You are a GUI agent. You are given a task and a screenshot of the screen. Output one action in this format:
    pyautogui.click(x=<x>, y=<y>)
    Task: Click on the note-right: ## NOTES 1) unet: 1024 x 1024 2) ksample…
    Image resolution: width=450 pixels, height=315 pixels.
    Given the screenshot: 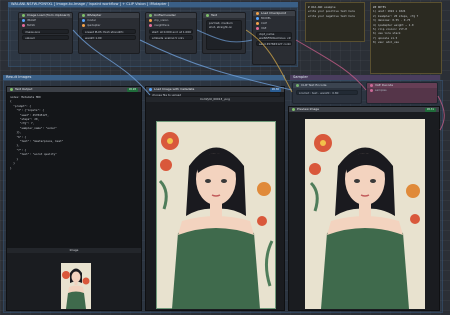 What is the action you would take?
    pyautogui.click(x=406, y=38)
    